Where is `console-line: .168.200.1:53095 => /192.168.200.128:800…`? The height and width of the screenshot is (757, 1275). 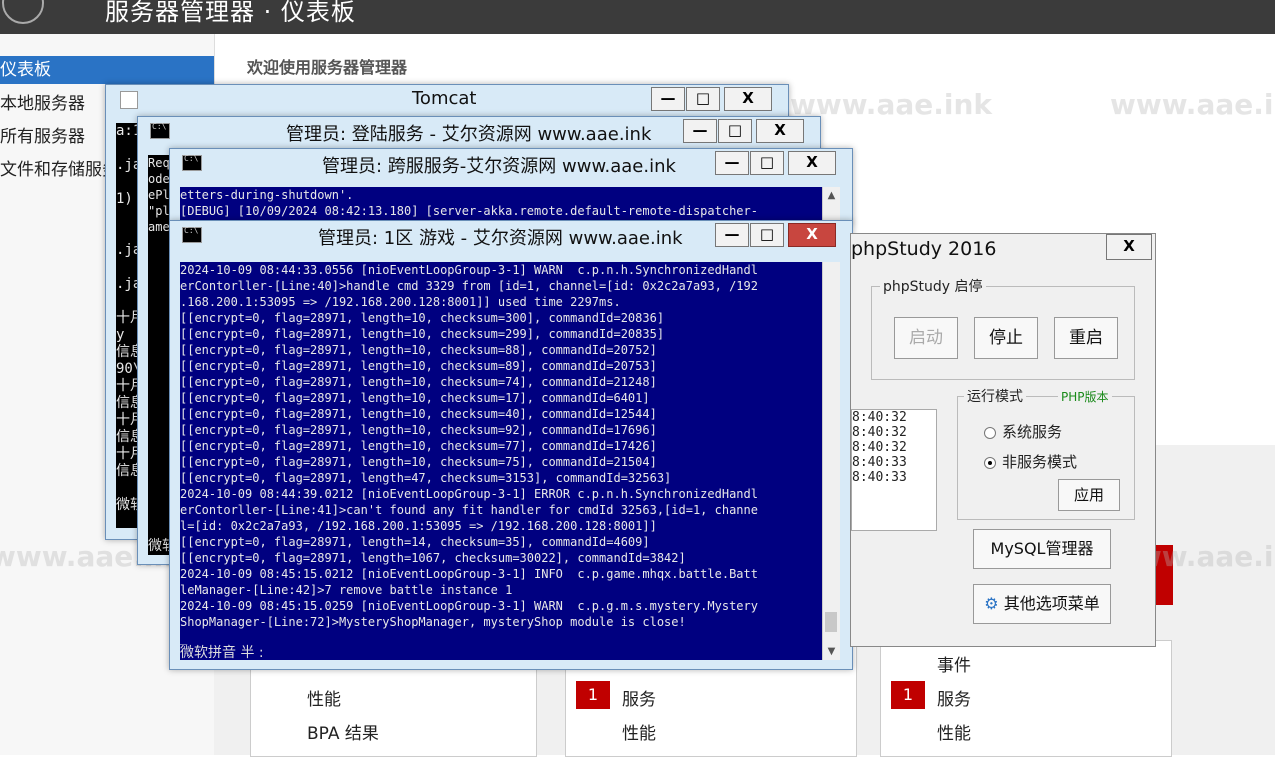
console-line: .168.200.1:53095 => /192.168.200.128:800… is located at coordinates (400, 302).